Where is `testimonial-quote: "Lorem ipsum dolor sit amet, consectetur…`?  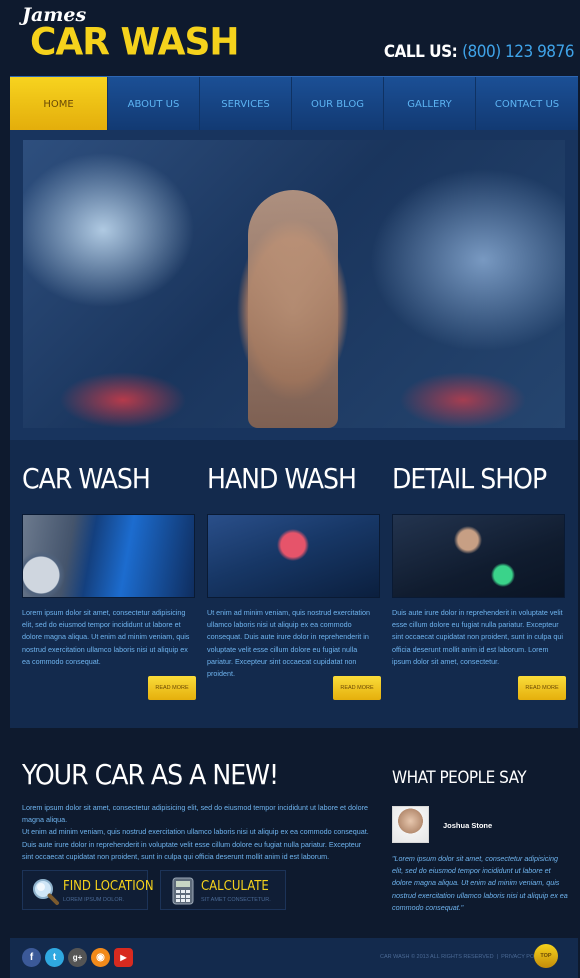 testimonial-quote: "Lorem ipsum dolor sit amet, consectetur… is located at coordinates (480, 883).